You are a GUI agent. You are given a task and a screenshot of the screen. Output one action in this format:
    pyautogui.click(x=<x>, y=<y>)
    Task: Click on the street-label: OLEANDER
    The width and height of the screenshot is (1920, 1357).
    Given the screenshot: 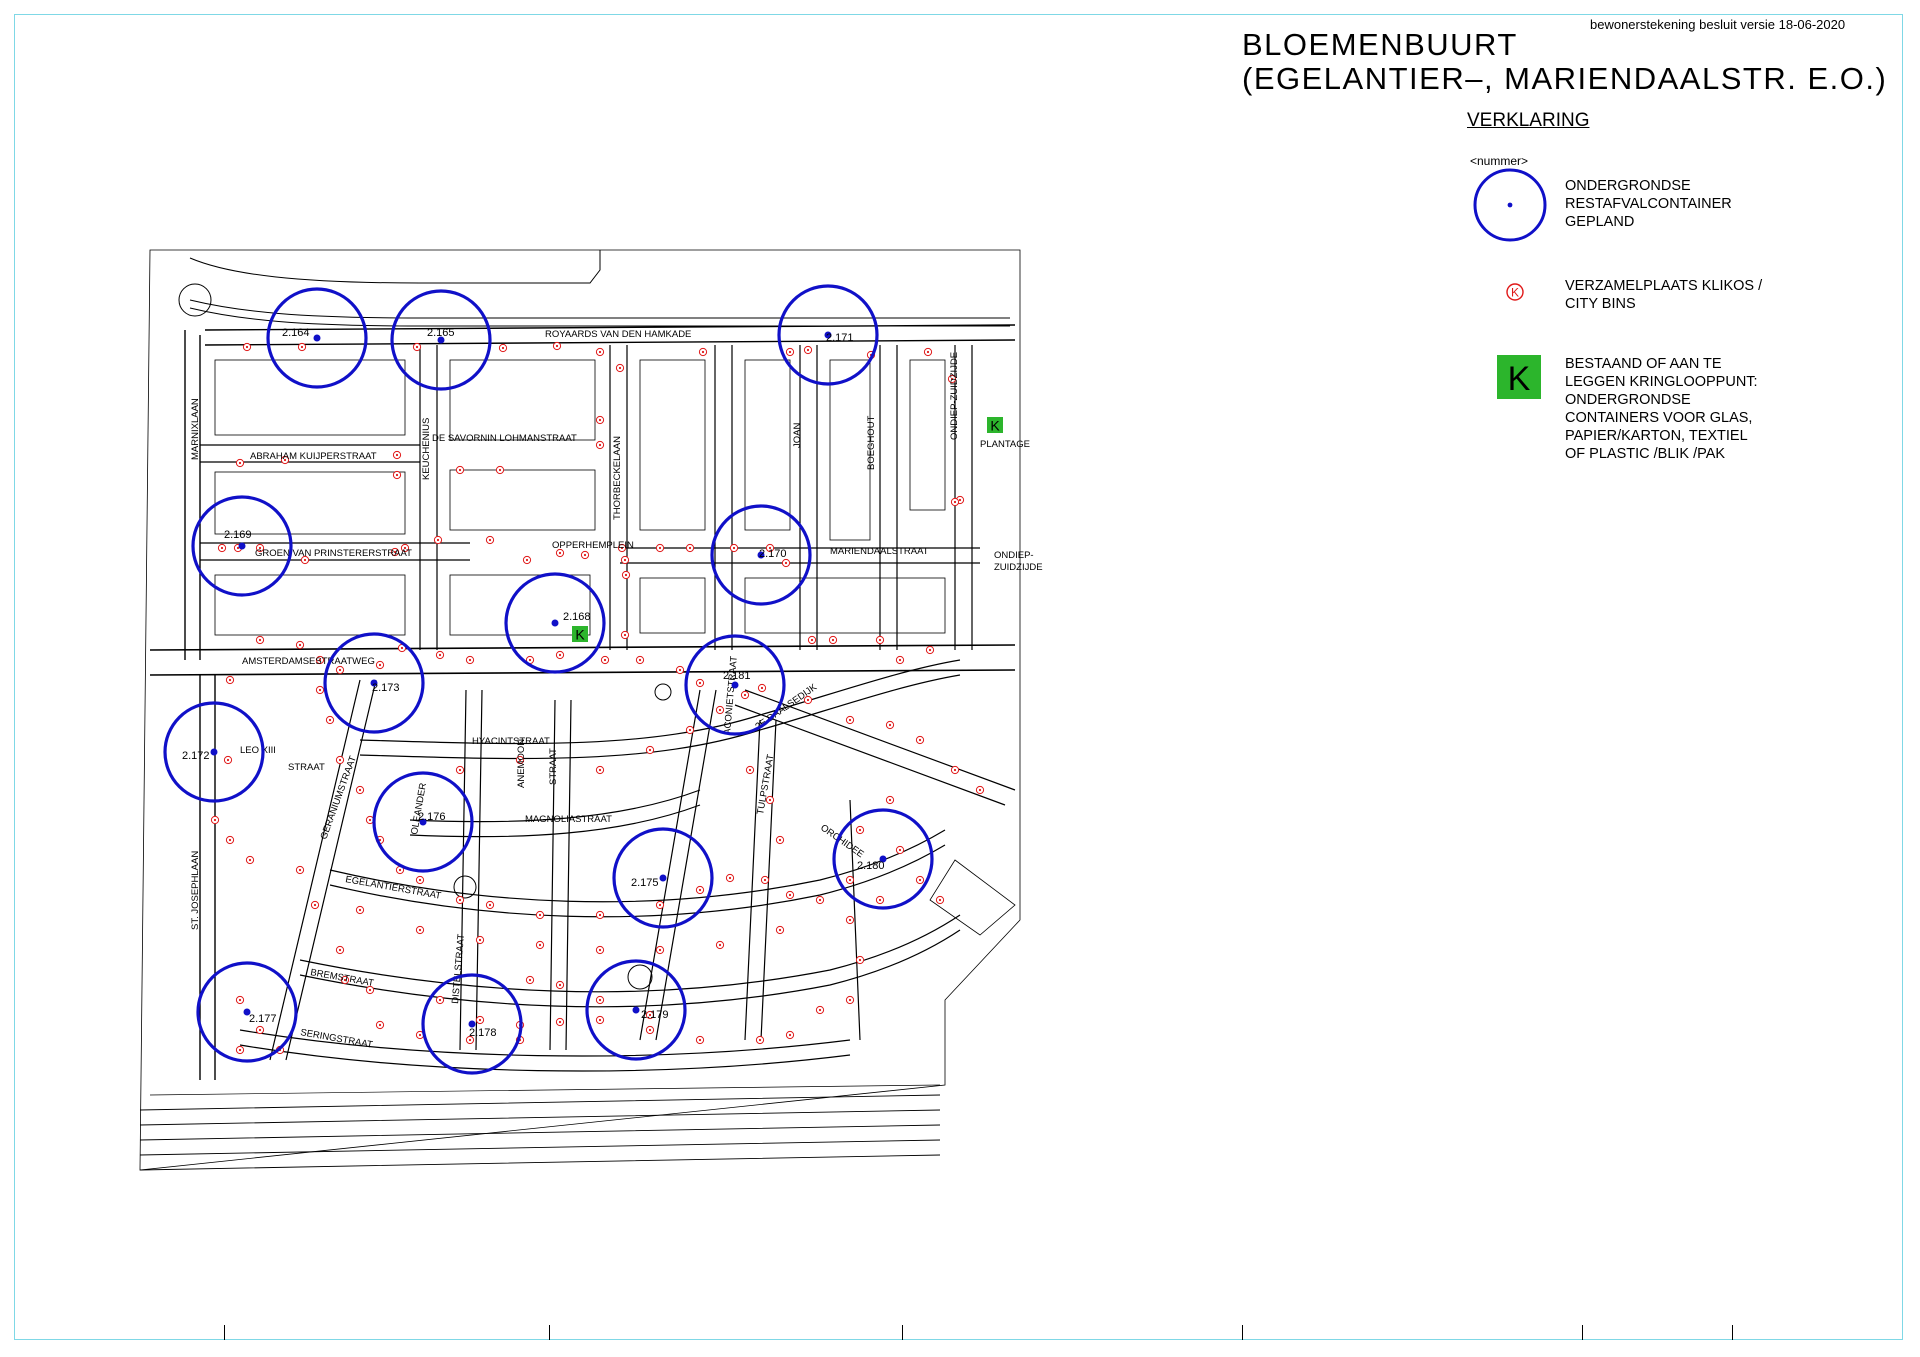 What is the action you would take?
    pyautogui.click(x=419, y=809)
    